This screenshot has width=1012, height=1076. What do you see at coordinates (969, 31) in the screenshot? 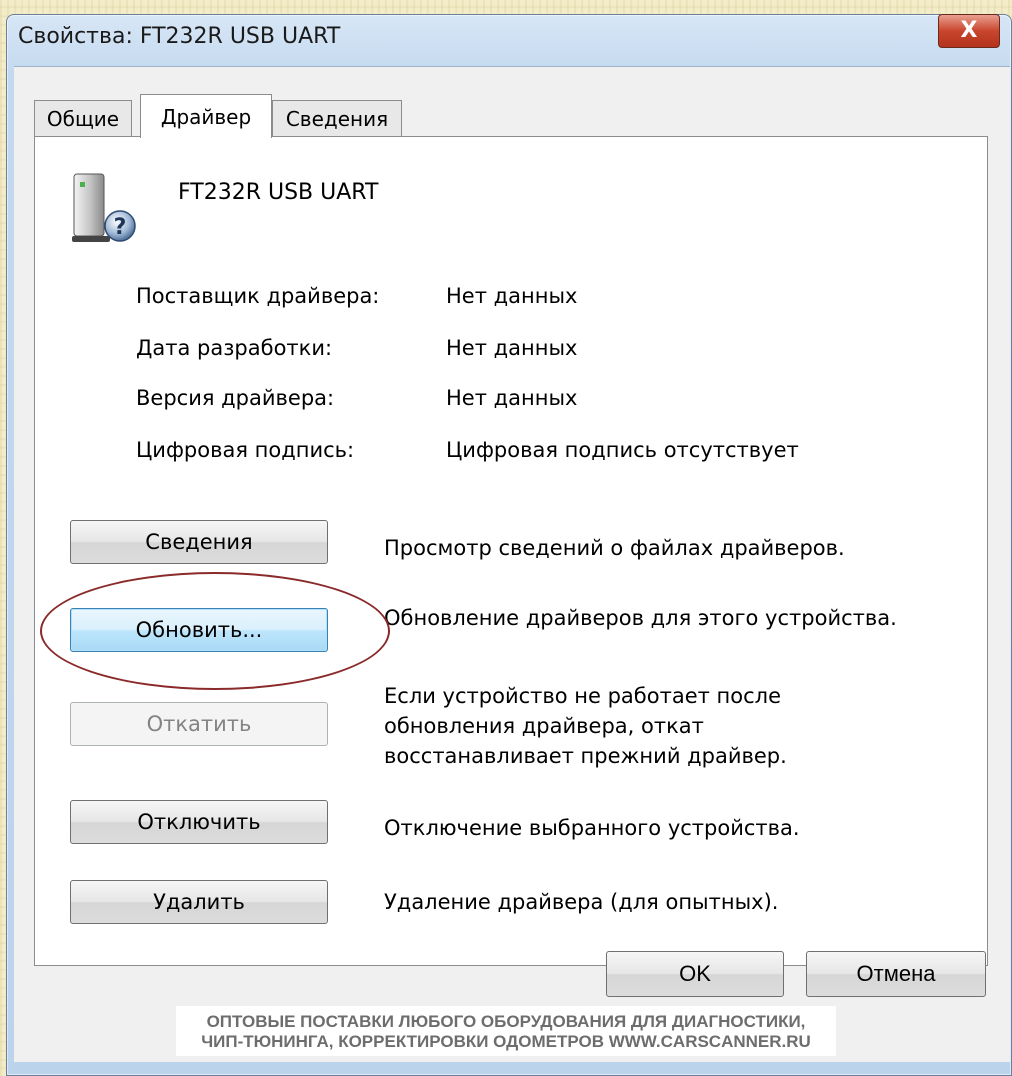
I see `close-button: X` at bounding box center [969, 31].